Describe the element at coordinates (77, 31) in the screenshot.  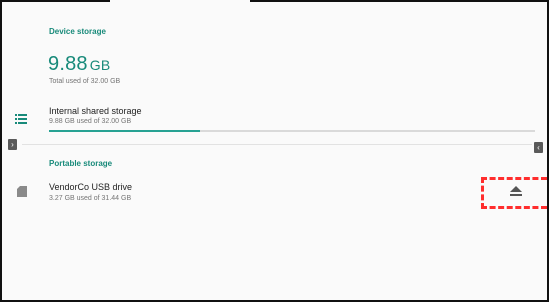
I see `device-storage-header: Device storage` at that location.